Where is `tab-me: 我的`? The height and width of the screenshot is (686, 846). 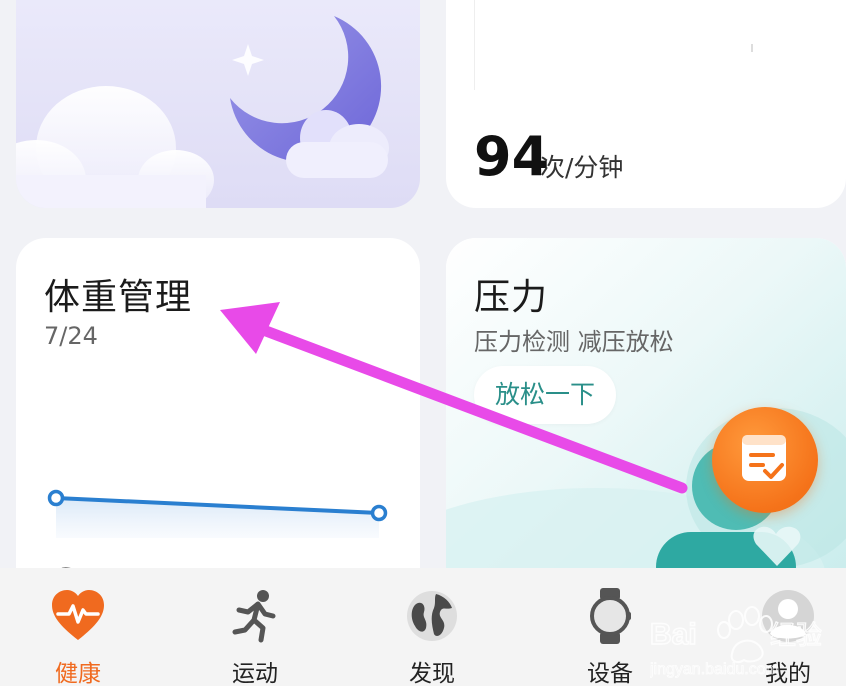 tab-me: 我的 is located at coordinates (787, 627).